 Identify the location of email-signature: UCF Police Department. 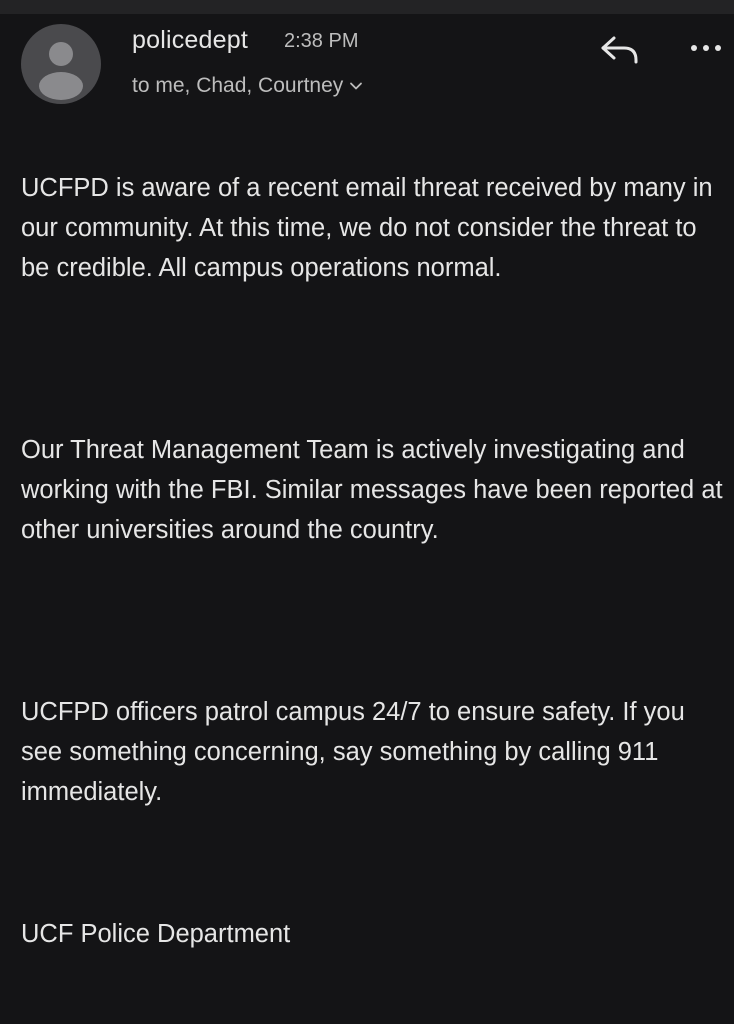
(156, 934).